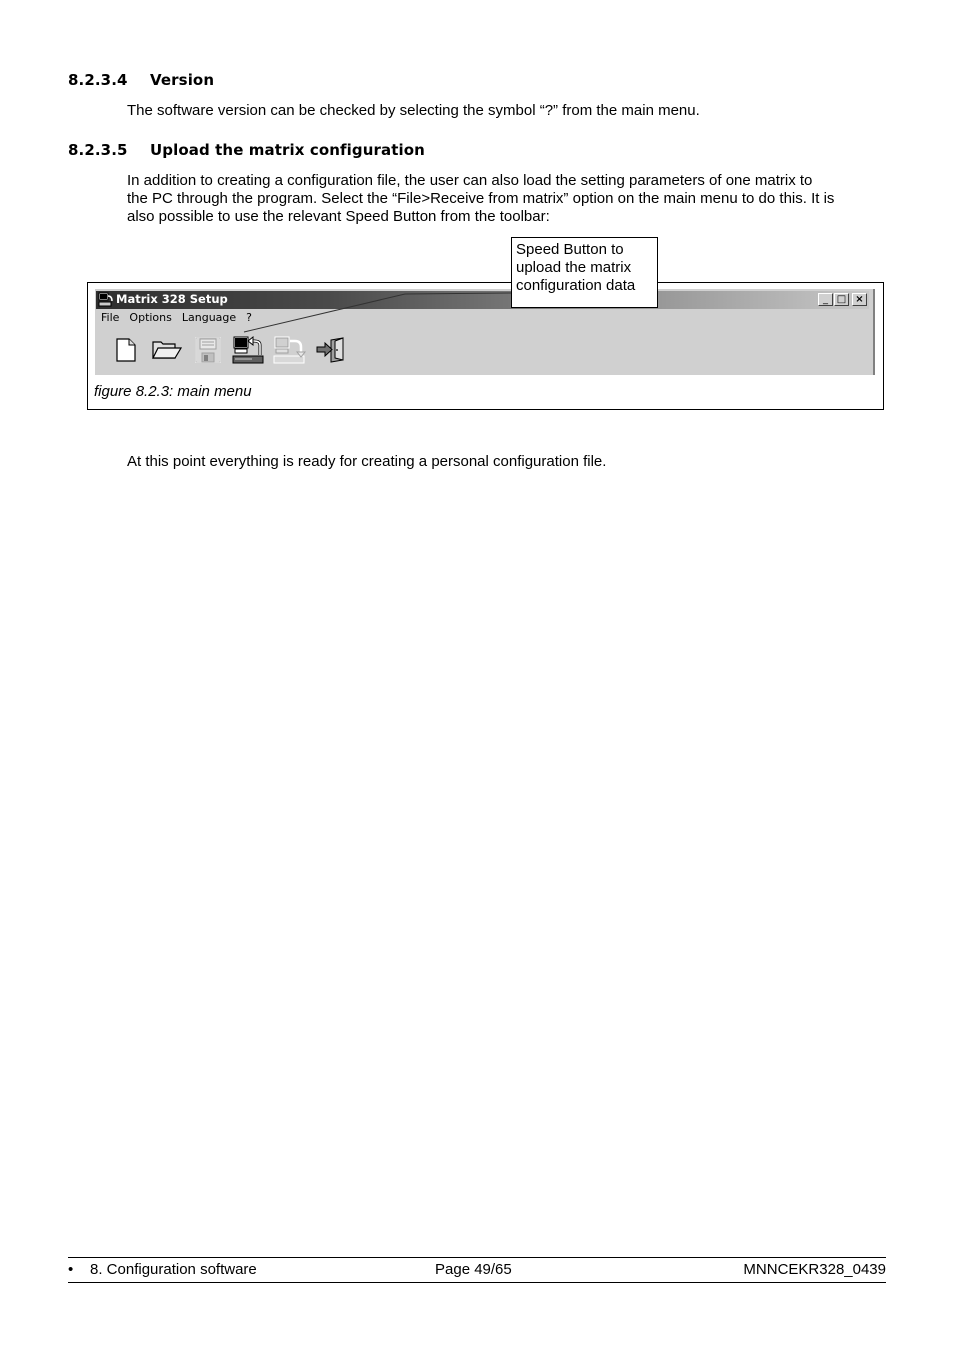 Image resolution: width=954 pixels, height=1351 pixels. I want to click on new-file-icon, so click(125, 350).